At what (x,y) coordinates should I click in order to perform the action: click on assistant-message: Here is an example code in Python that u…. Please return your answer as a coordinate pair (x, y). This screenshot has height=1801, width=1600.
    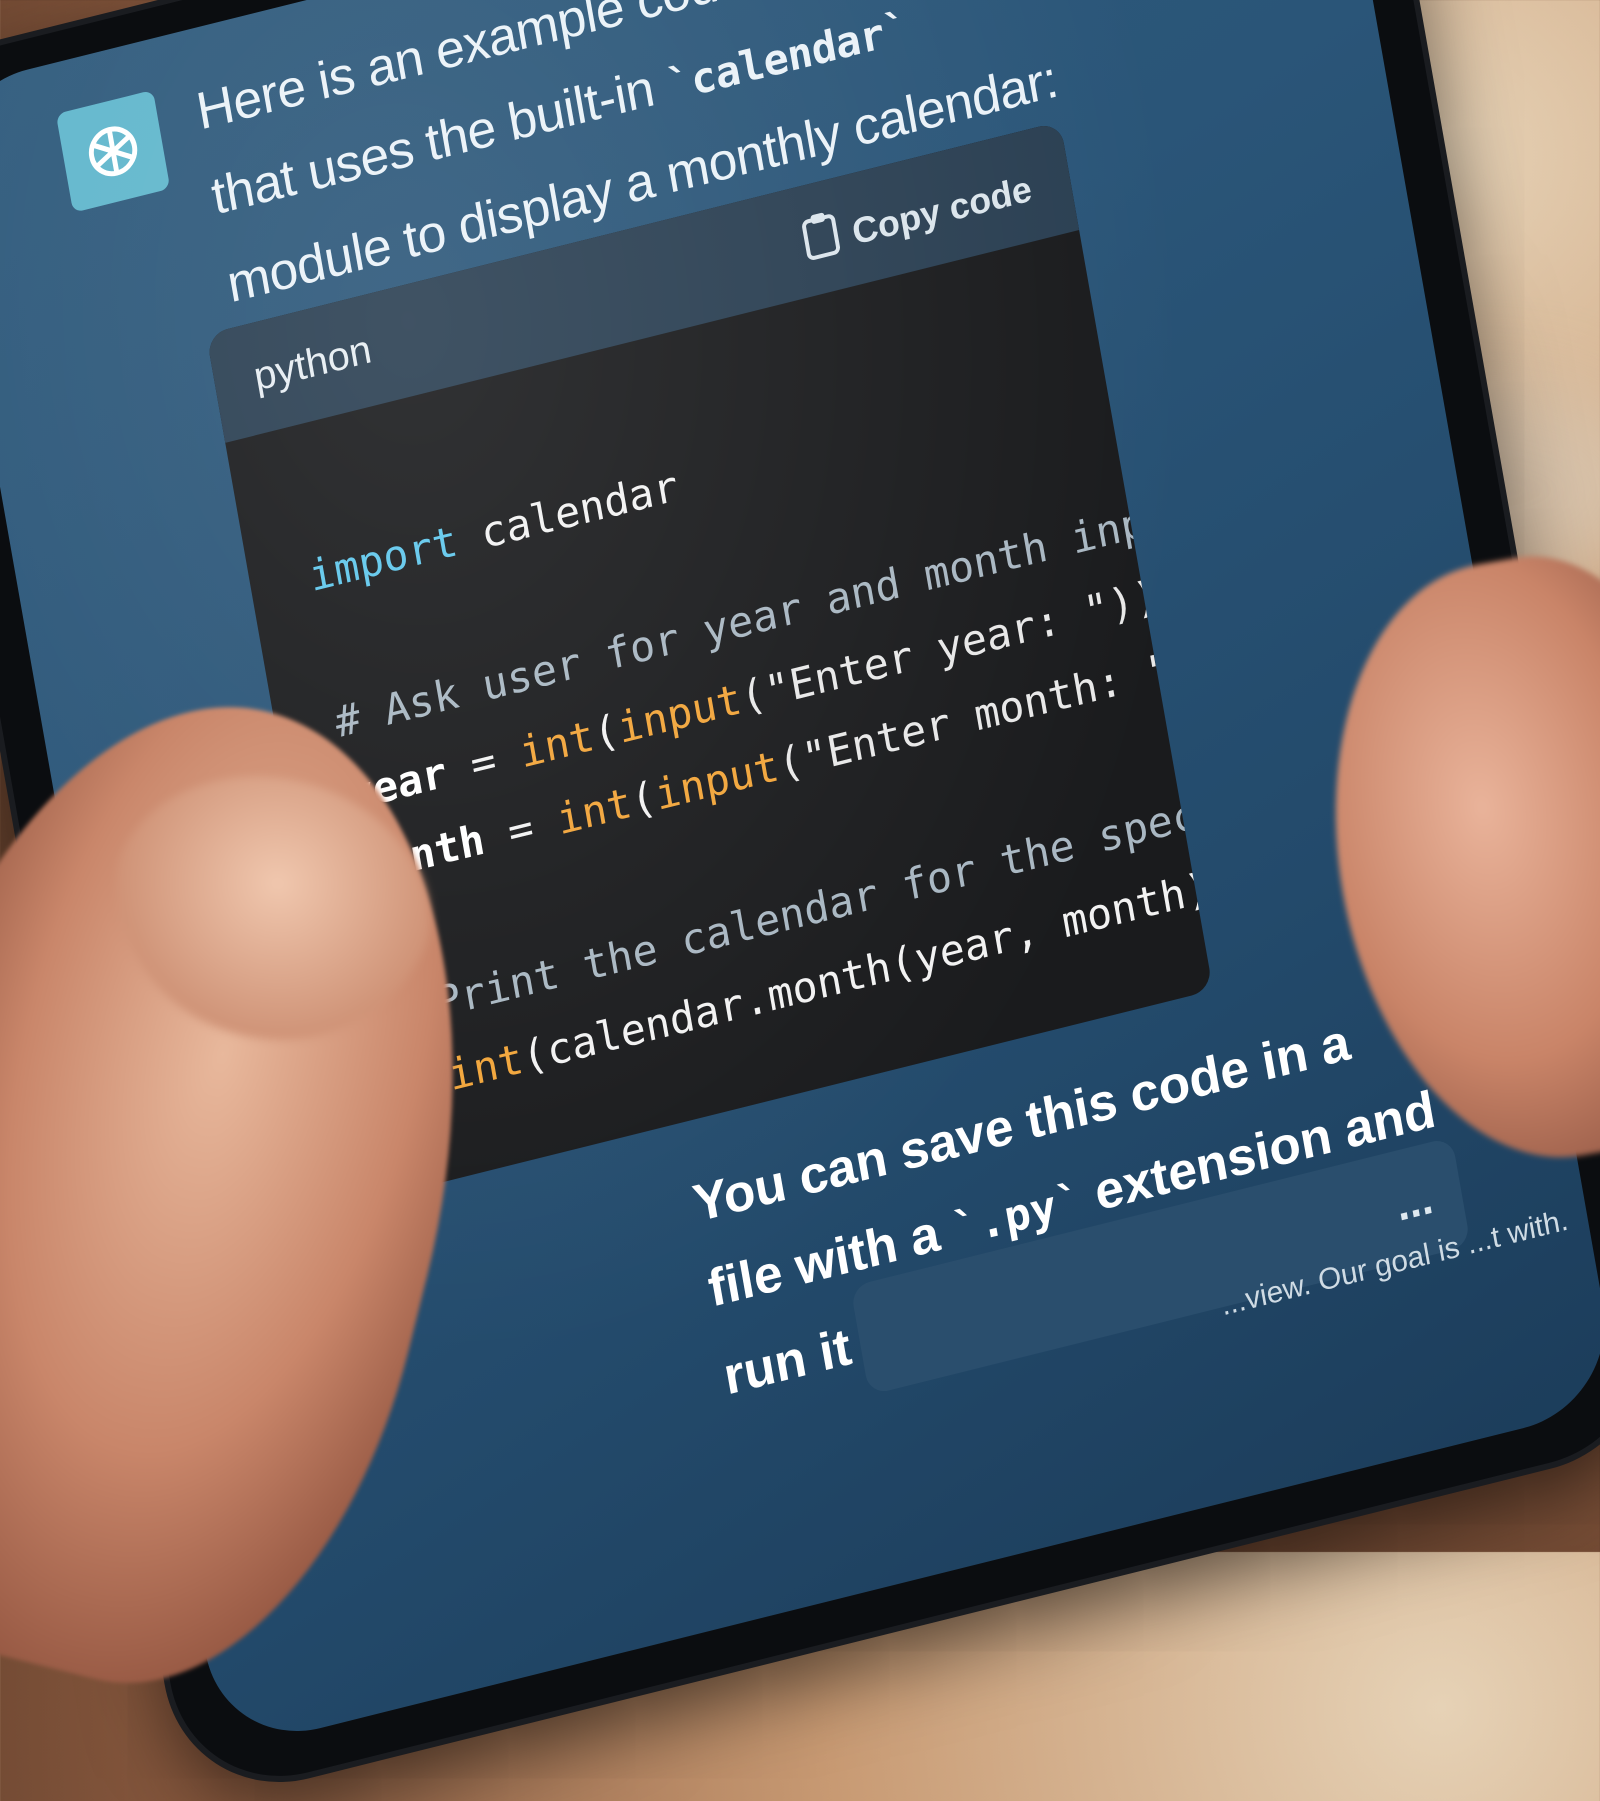
    Looking at the image, I should click on (558, 157).